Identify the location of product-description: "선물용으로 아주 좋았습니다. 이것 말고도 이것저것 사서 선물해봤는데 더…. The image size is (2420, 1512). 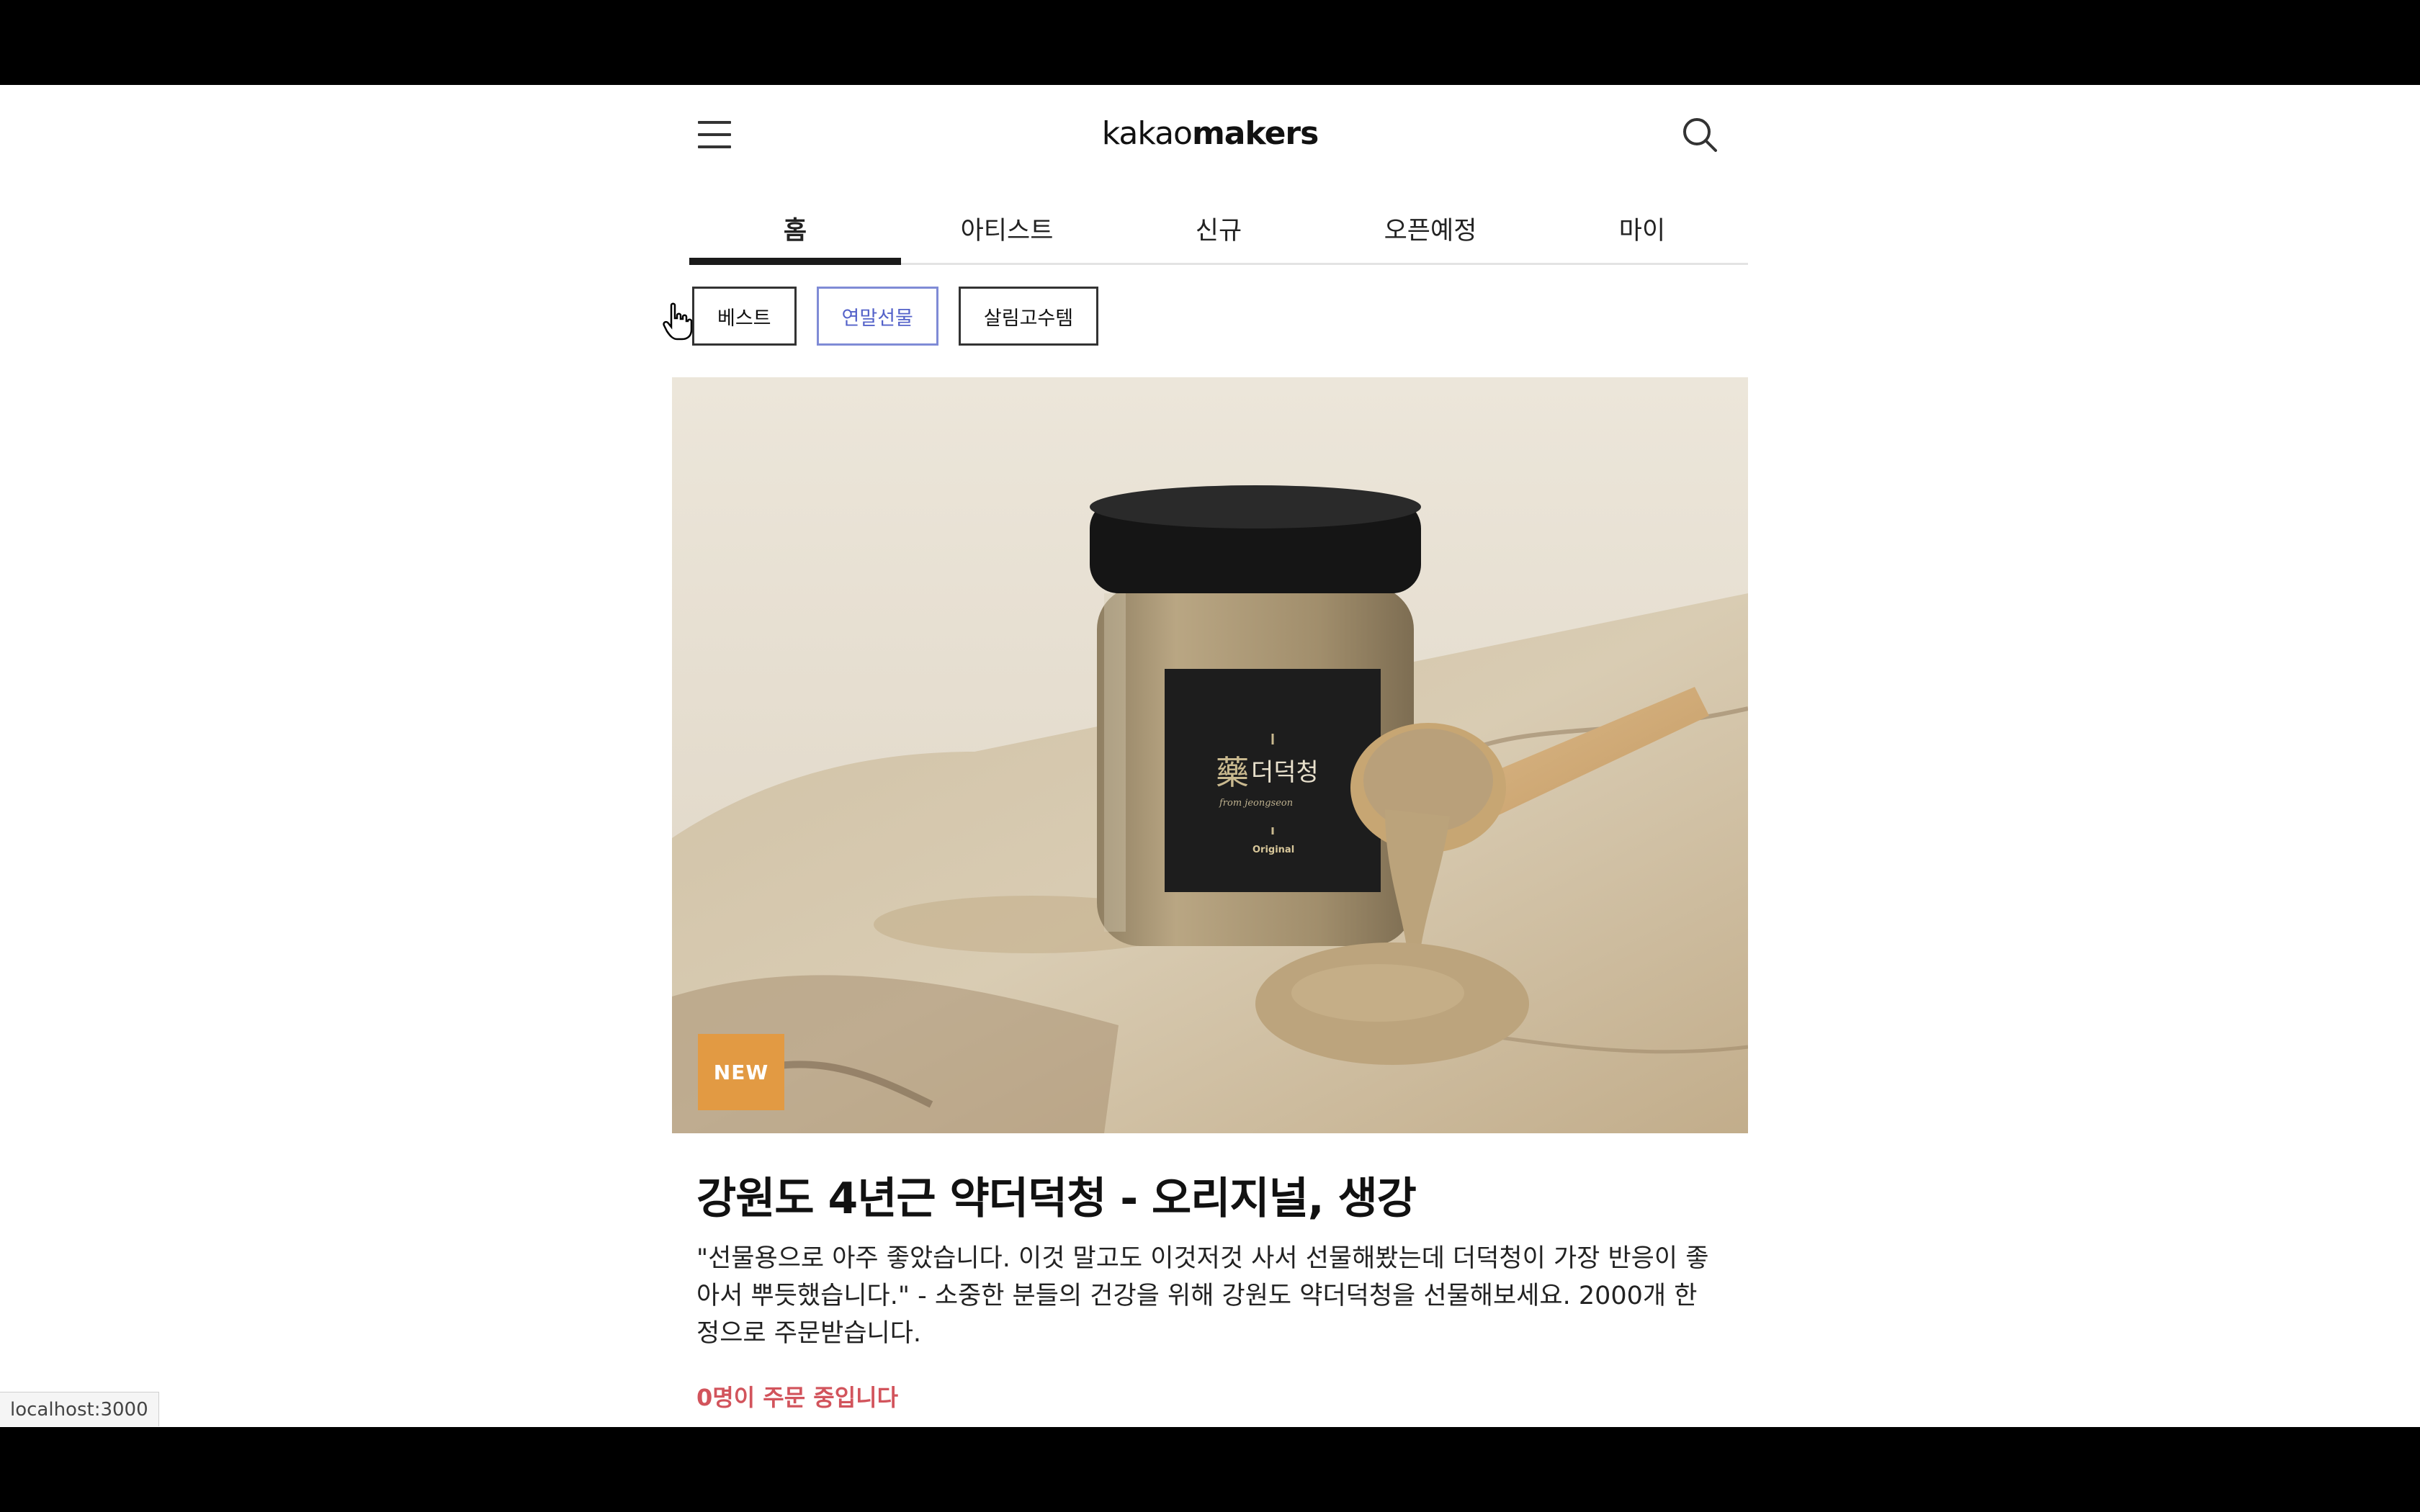
(1202, 1296).